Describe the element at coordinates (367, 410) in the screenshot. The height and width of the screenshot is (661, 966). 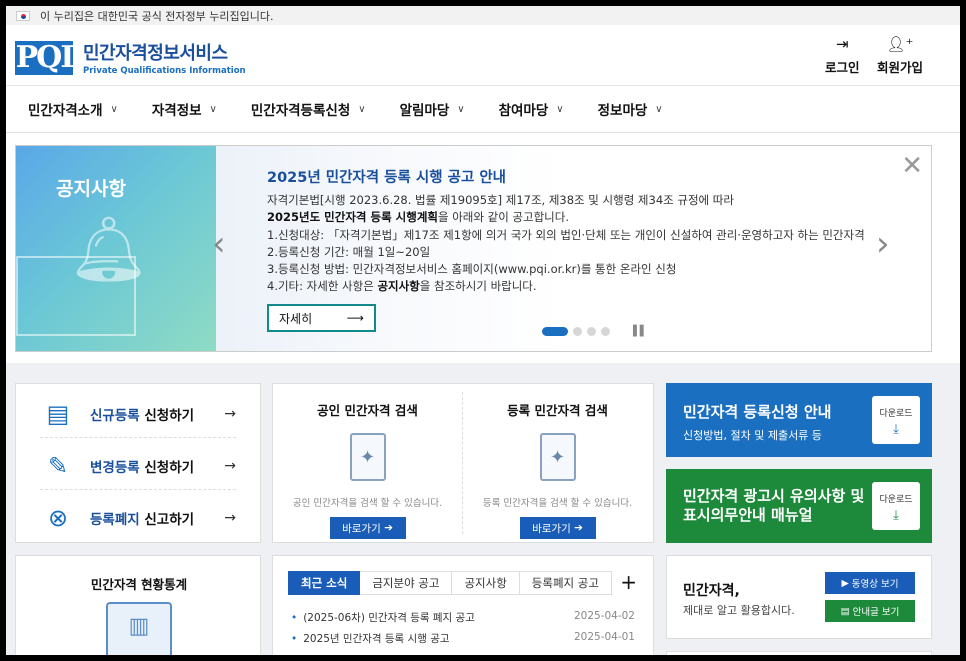
I see `search-title: 공인 민간자격 검색` at that location.